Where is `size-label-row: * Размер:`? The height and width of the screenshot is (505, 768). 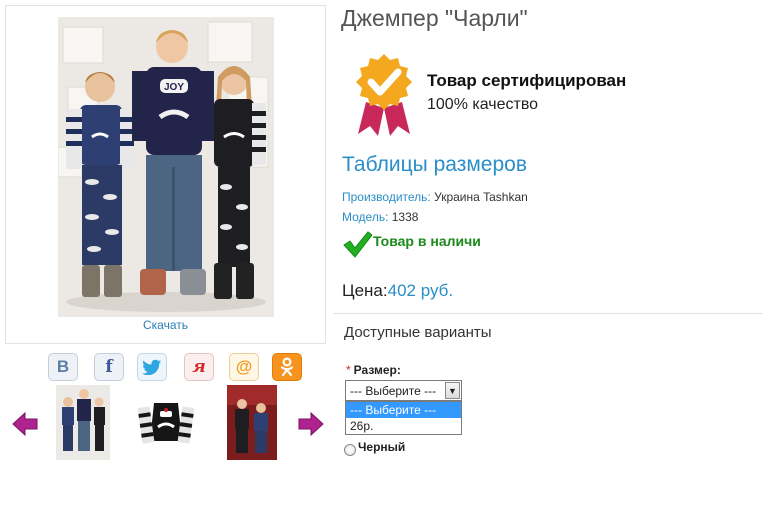
size-label-row: * Размер: is located at coordinates (373, 370).